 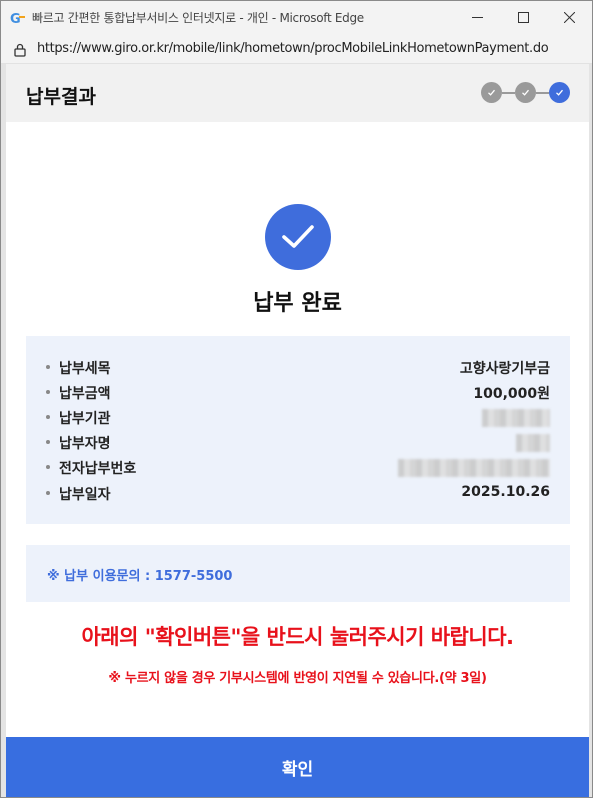 What do you see at coordinates (298, 237) in the screenshot?
I see `check-icon` at bounding box center [298, 237].